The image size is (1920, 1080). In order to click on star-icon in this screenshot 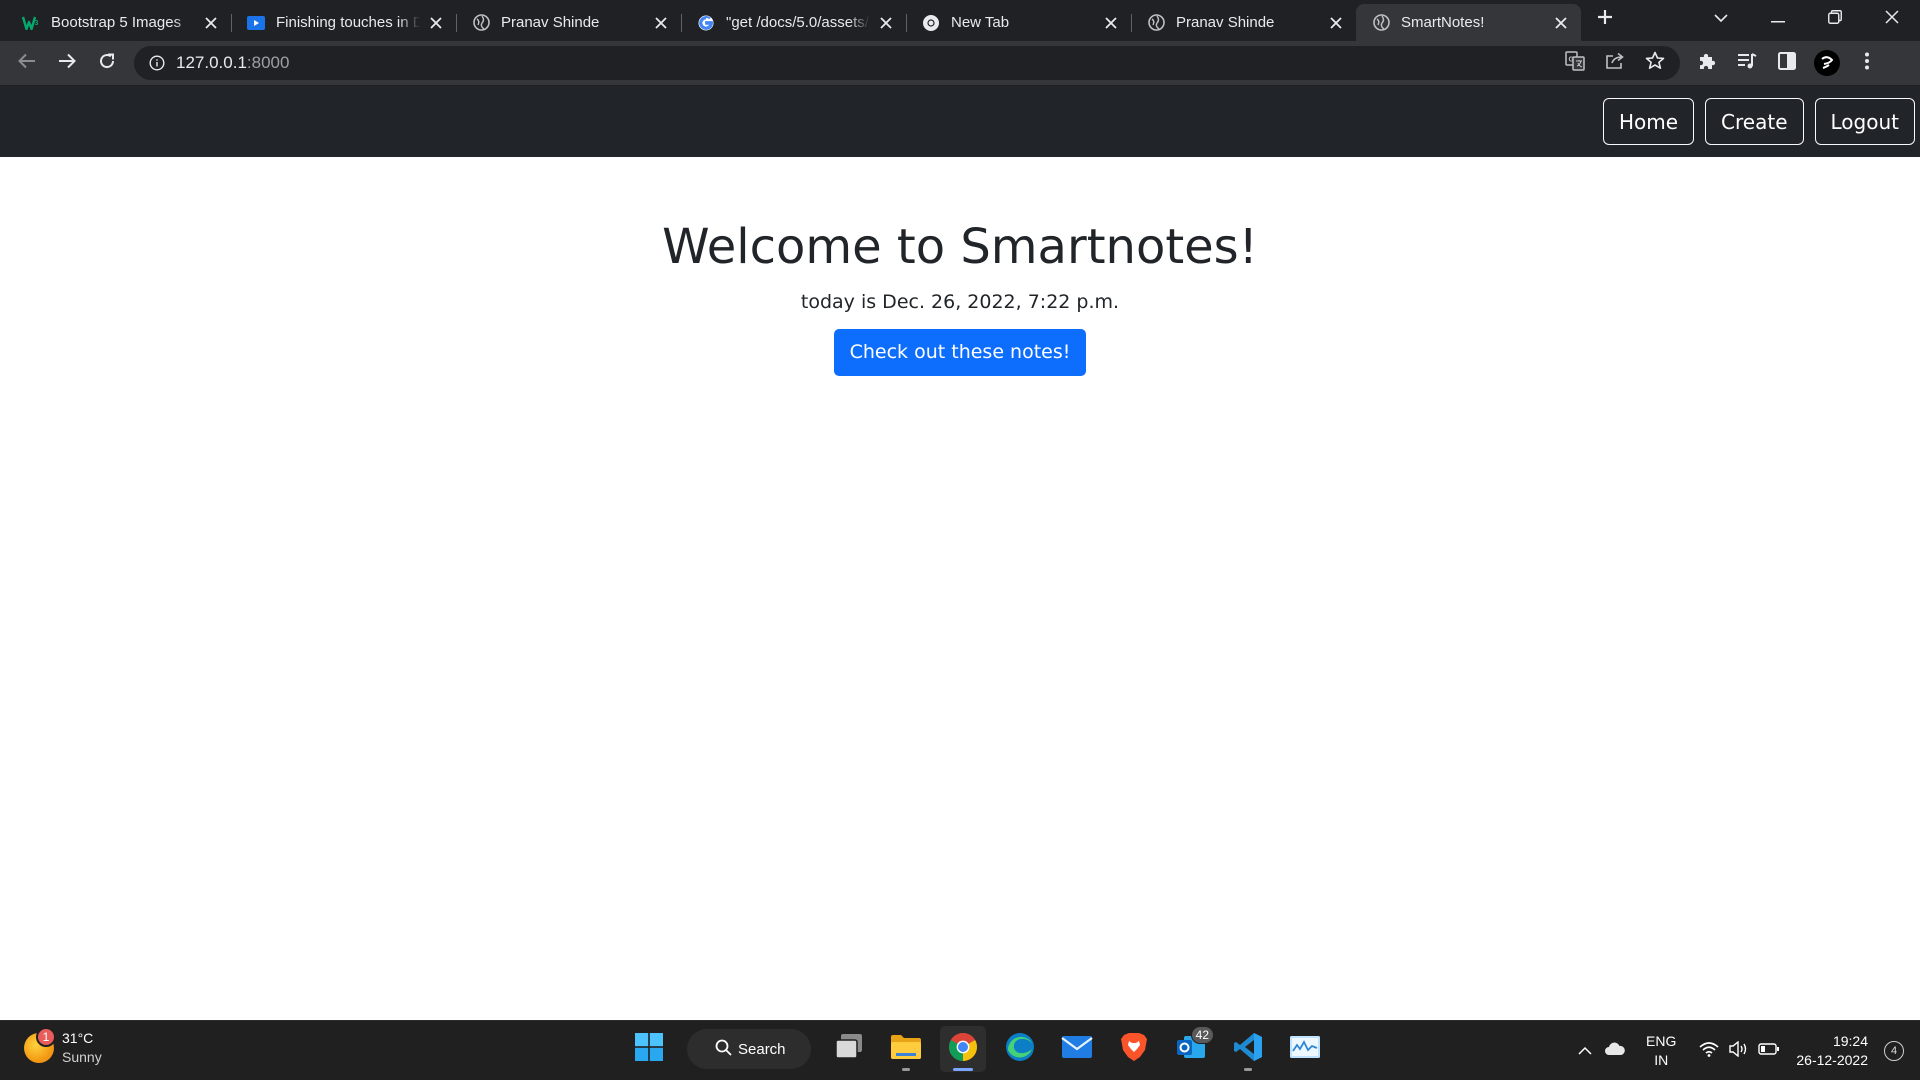, I will do `click(1655, 63)`.